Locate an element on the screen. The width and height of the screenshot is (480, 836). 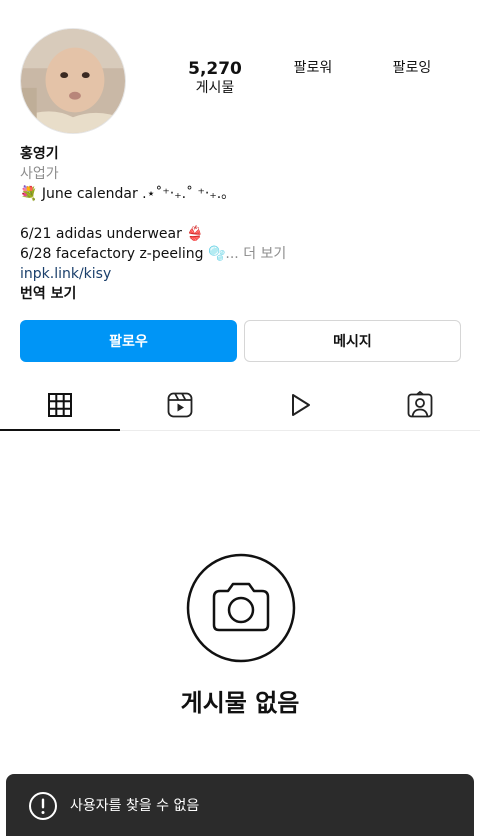
tab-reels is located at coordinates (180, 405).